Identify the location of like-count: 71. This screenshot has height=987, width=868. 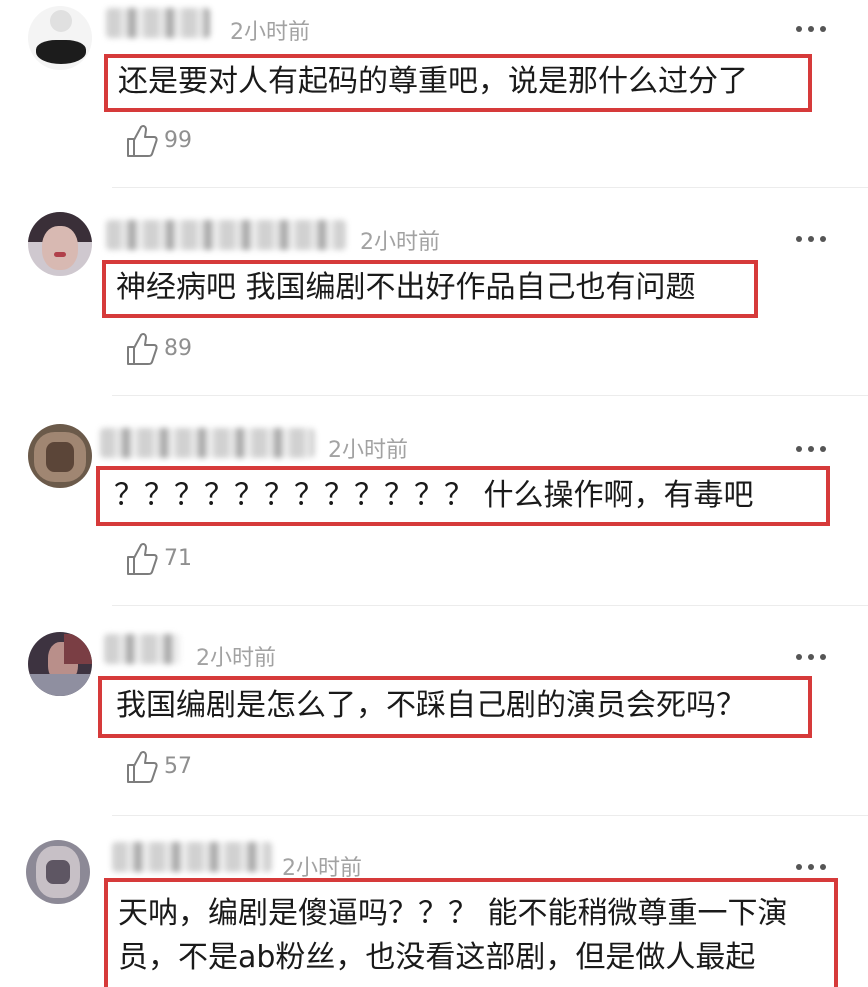
(178, 558).